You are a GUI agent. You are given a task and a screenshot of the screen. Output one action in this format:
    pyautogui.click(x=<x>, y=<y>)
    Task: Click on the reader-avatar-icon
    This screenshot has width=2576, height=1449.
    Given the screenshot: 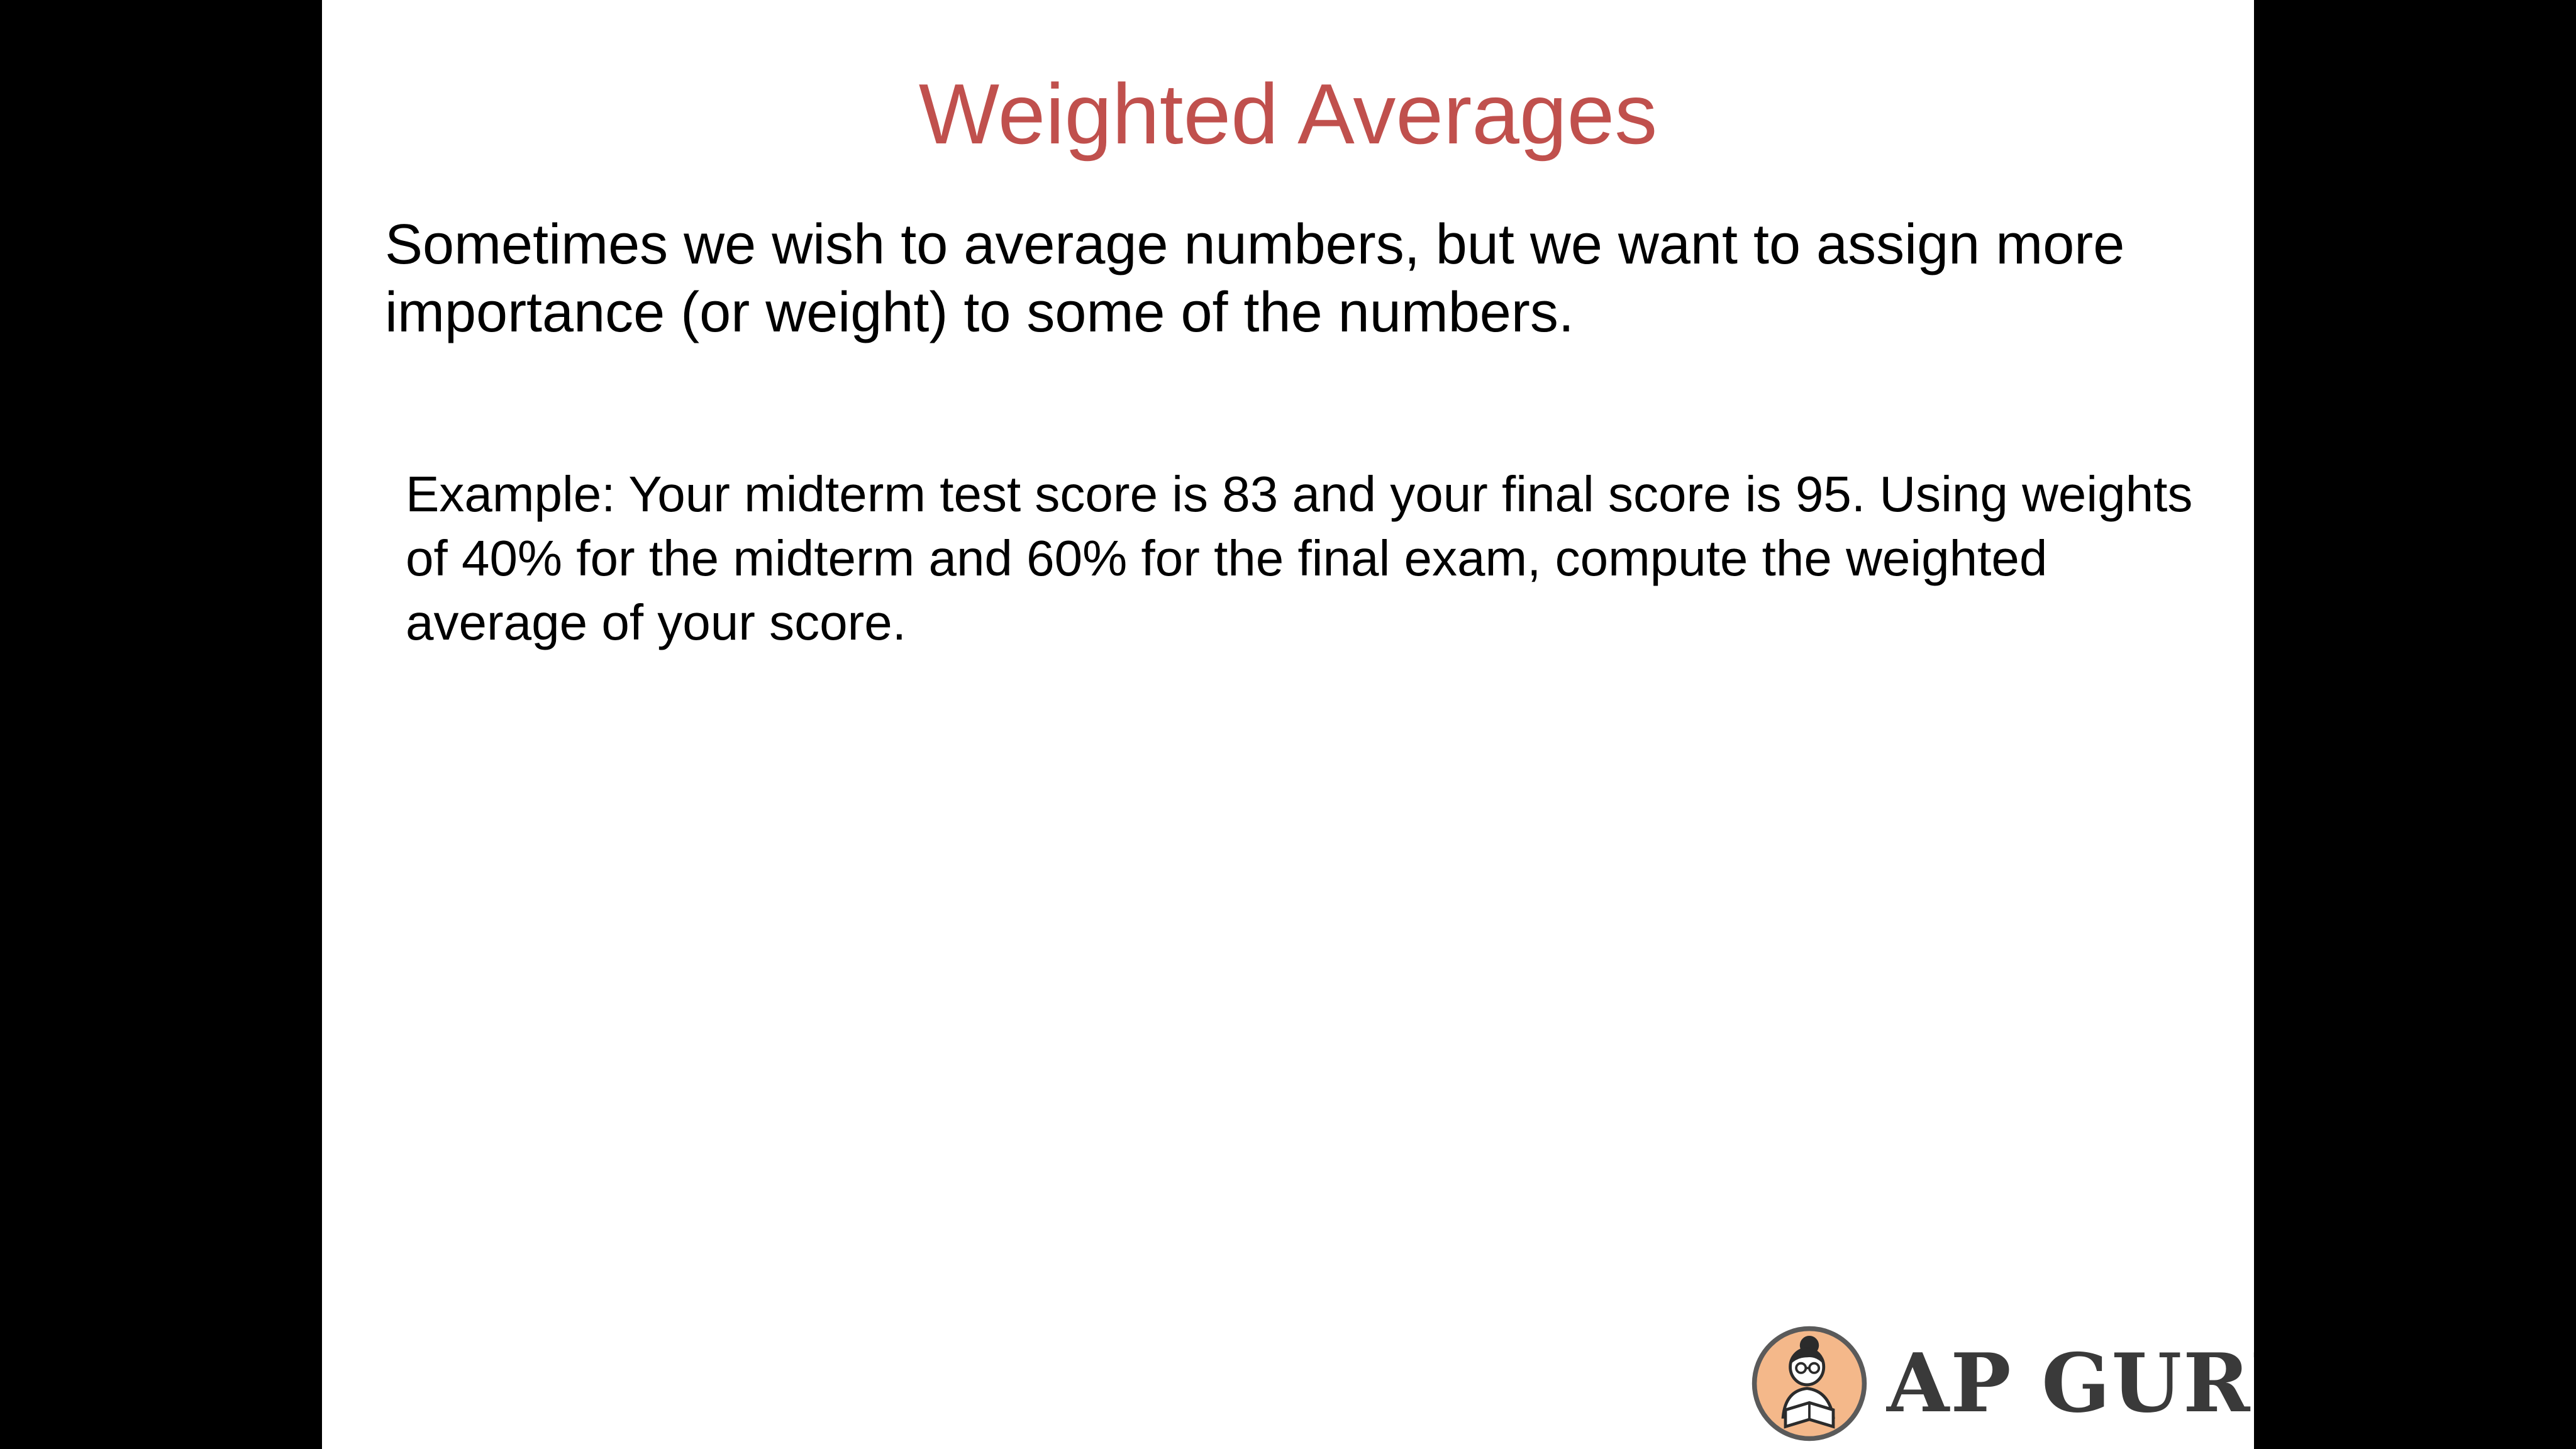 What is the action you would take?
    pyautogui.click(x=1809, y=1383)
    